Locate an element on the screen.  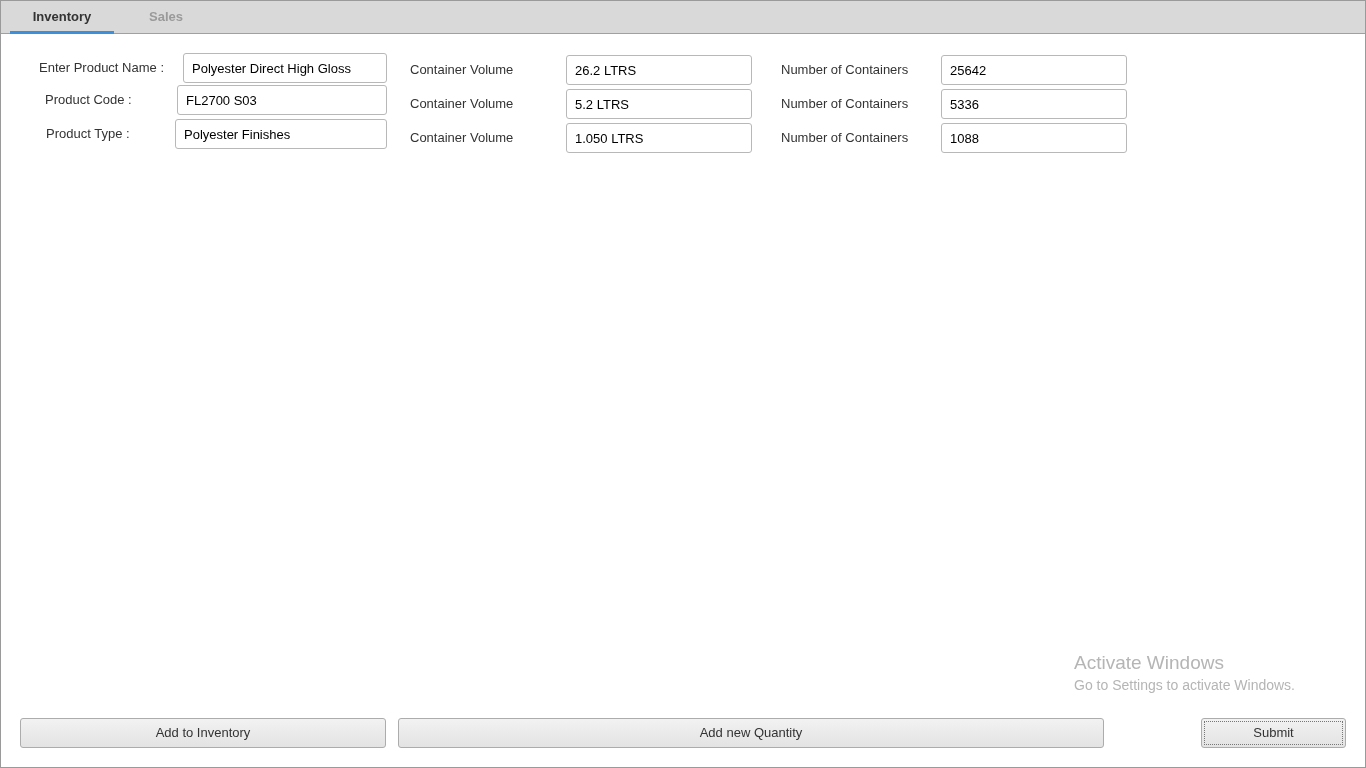
input-field: 25642 is located at coordinates (1034, 70).